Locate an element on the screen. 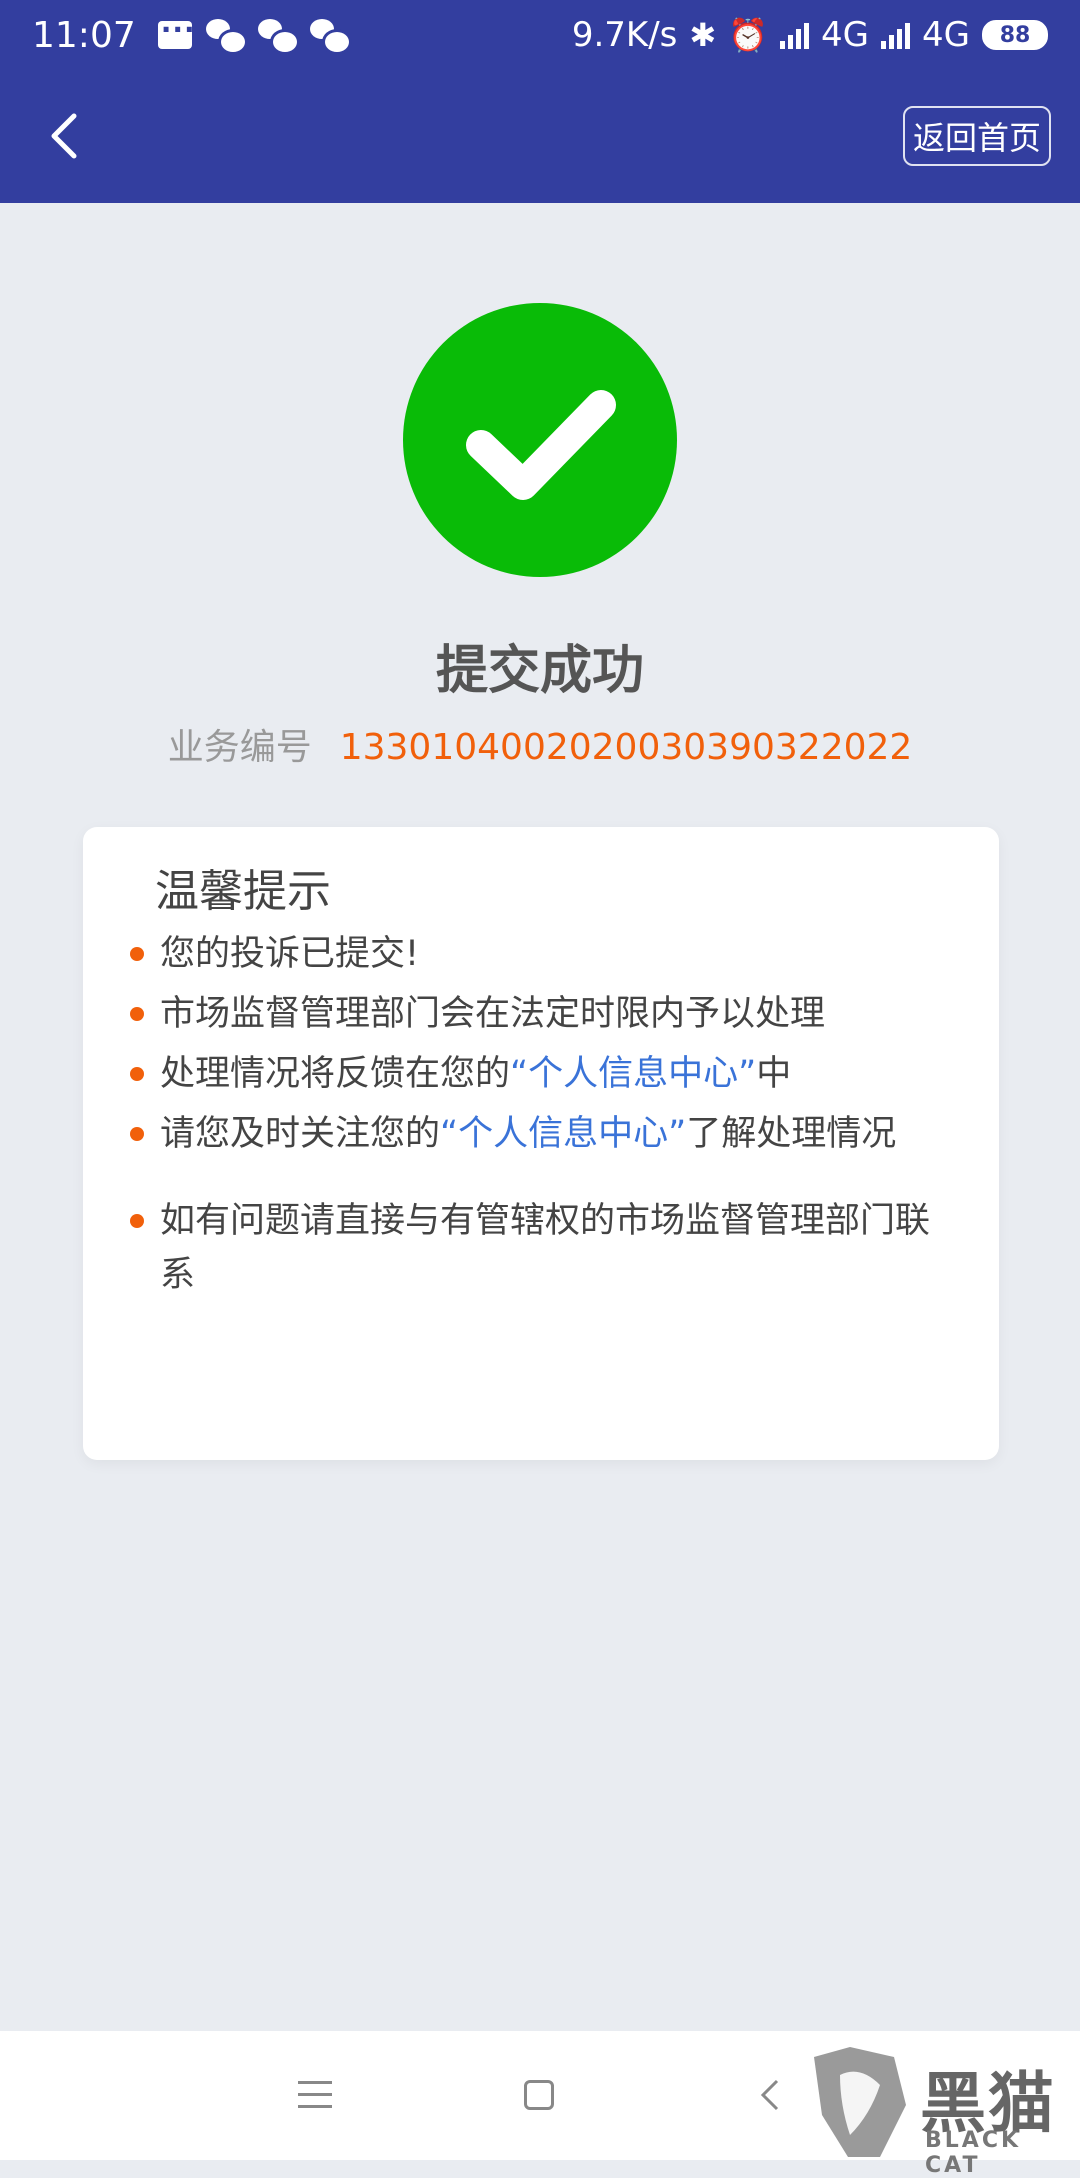  home-icon is located at coordinates (539, 2095).